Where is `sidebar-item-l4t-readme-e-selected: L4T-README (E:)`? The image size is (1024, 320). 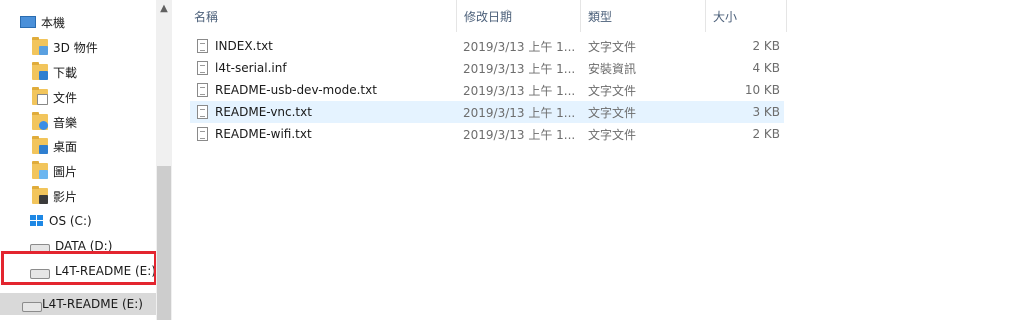 sidebar-item-l4t-readme-e-selected: L4T-README (E:) is located at coordinates (78, 304).